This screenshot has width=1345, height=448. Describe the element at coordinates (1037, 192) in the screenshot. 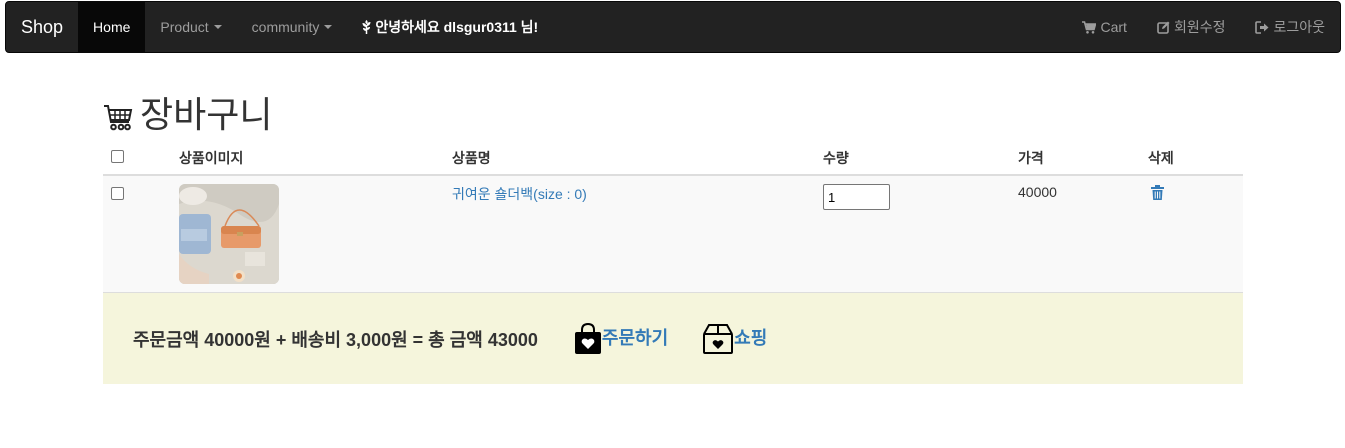

I see `price-cell: 40000` at that location.